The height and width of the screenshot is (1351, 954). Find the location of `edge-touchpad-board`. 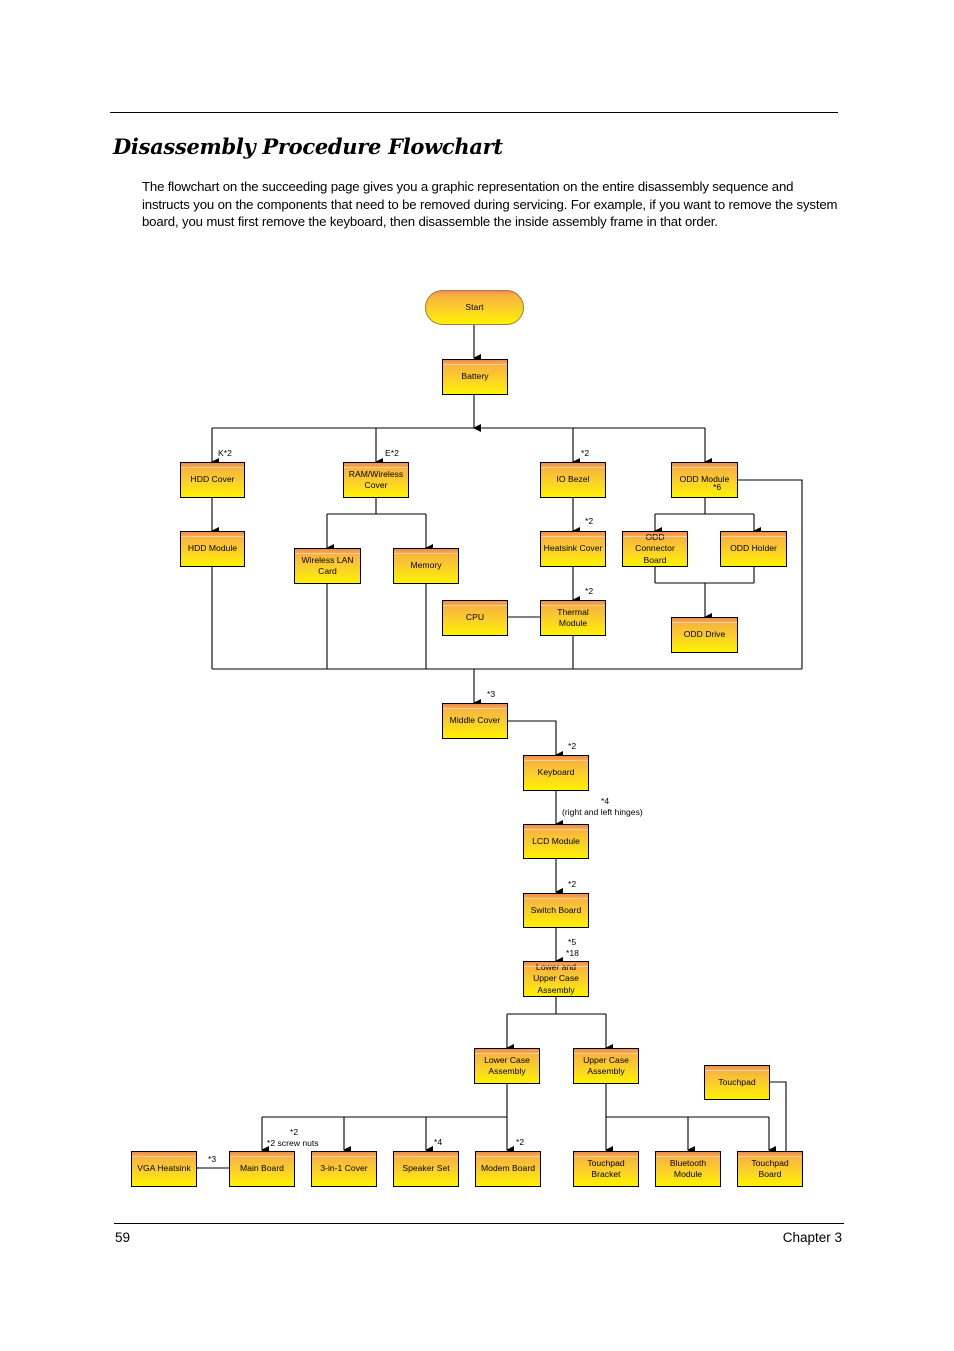

edge-touchpad-board is located at coordinates (778, 1116).